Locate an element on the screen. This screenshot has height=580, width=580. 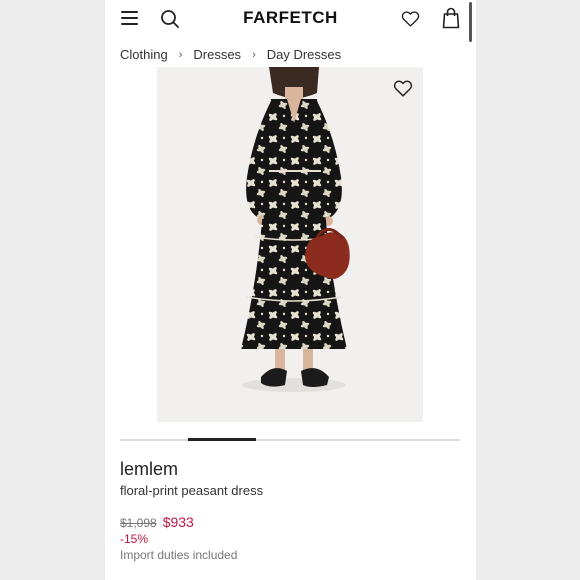
carousel-active-segment is located at coordinates (222, 439).